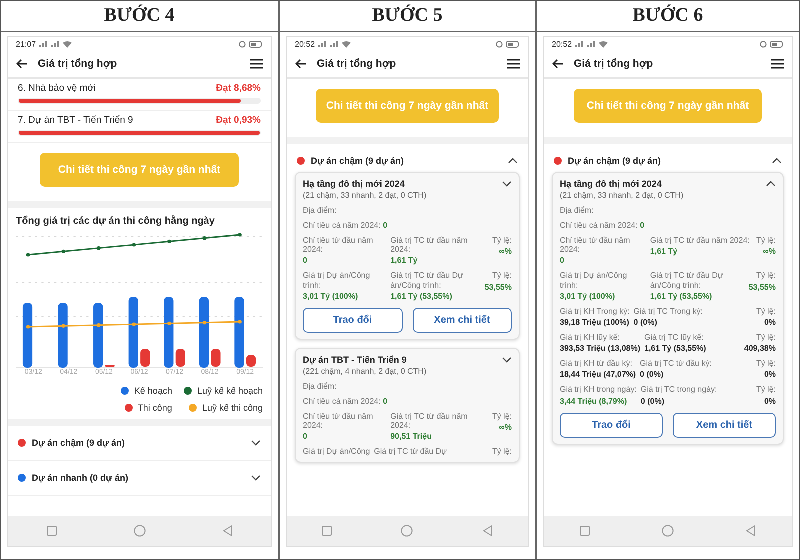 This screenshot has width=800, height=560. Describe the element at coordinates (26, 44) in the screenshot. I see `status-time: 21:07` at that location.